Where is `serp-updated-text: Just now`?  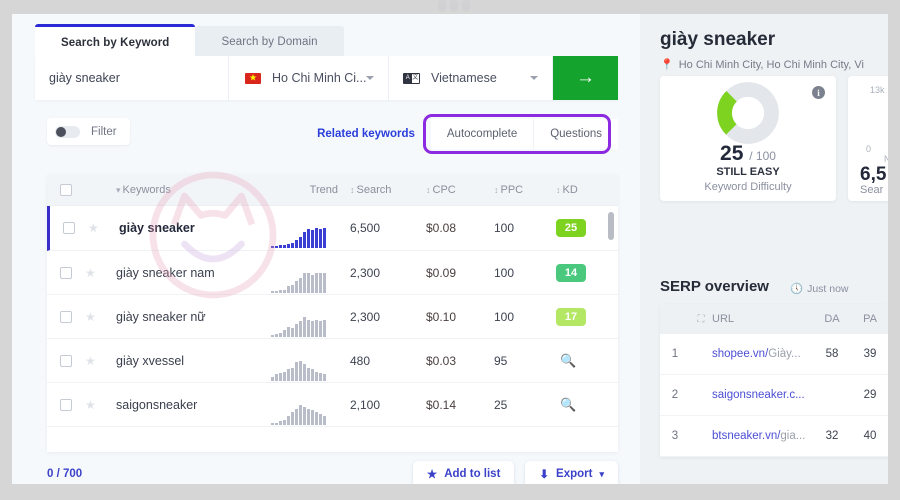
serp-updated-text: Just now is located at coordinates (828, 288).